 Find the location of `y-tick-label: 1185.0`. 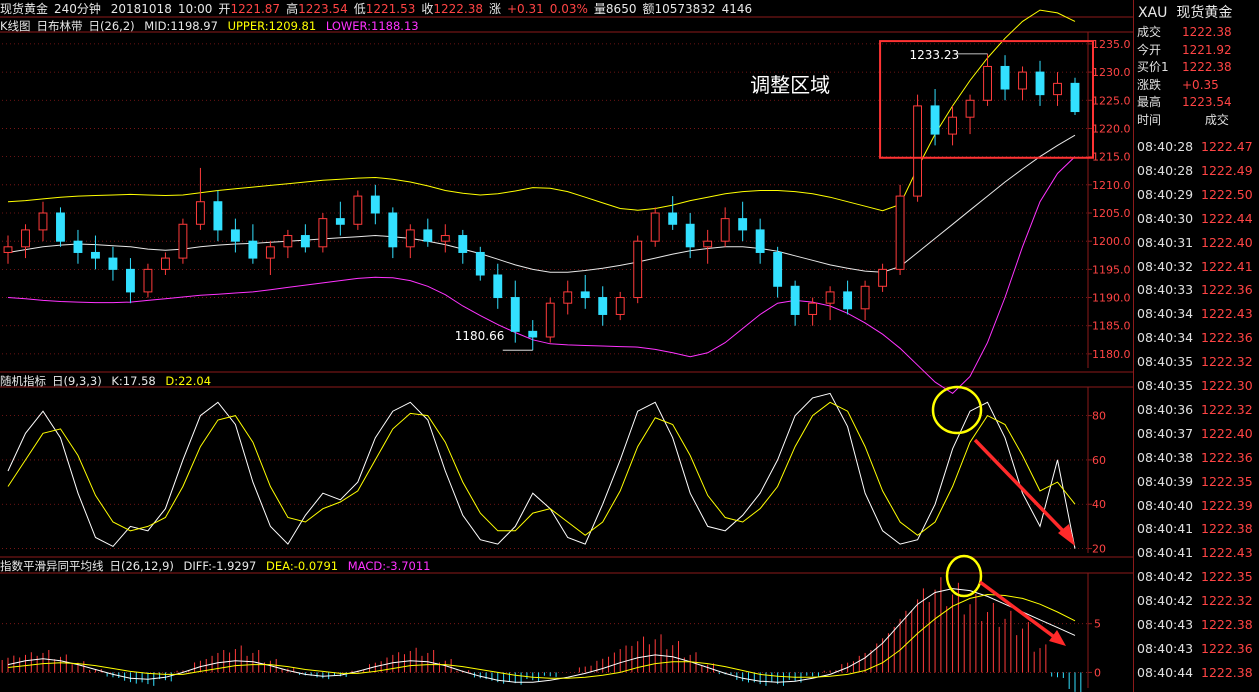

y-tick-label: 1185.0 is located at coordinates (1111, 326).